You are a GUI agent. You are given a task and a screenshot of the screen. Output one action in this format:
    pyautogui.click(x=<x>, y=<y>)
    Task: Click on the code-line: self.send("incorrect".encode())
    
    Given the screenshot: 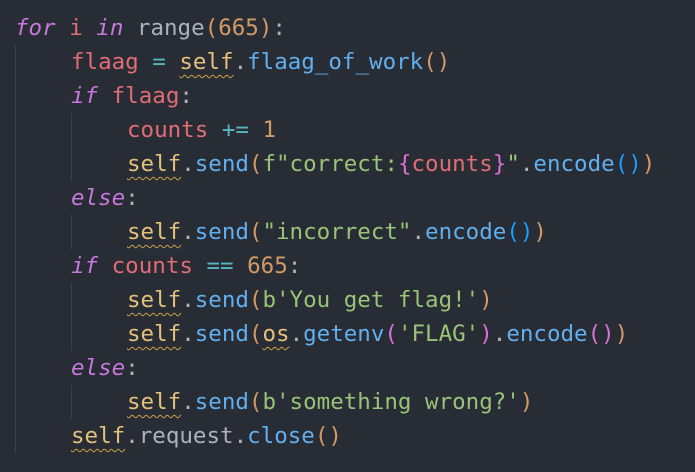 What is the action you would take?
    pyautogui.click(x=347, y=232)
    